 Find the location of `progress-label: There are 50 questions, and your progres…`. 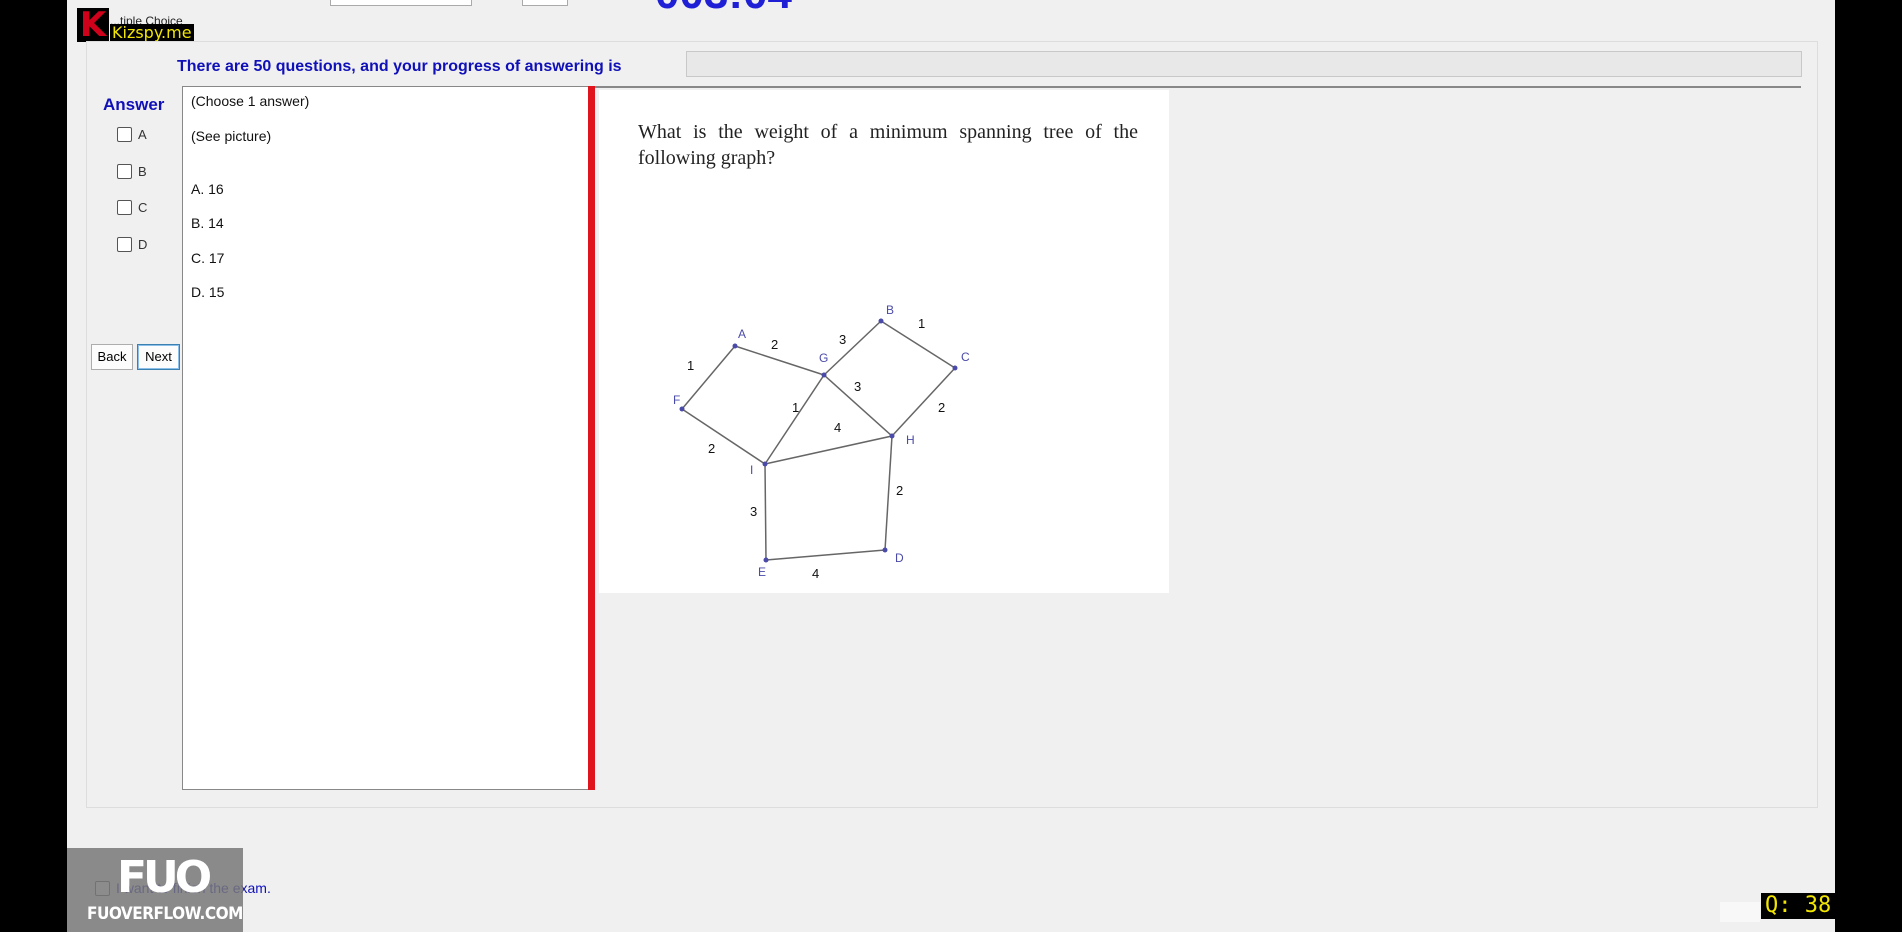

progress-label: There are 50 questions, and your progres… is located at coordinates (399, 66).